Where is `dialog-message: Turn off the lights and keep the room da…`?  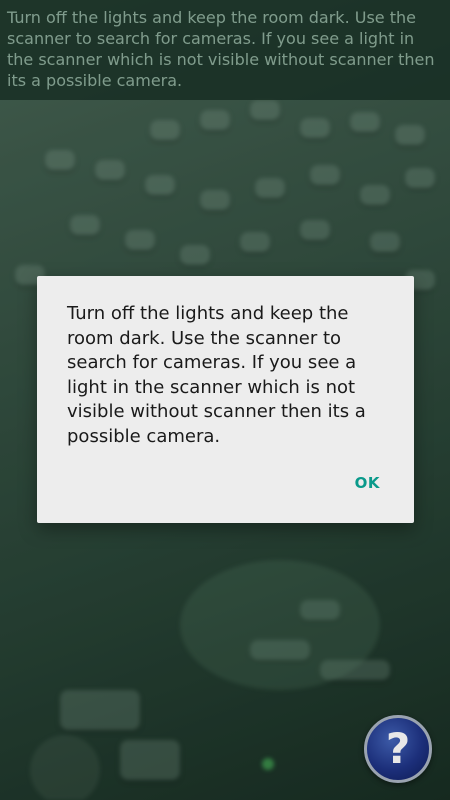 dialog-message: Turn off the lights and keep the room da… is located at coordinates (216, 375).